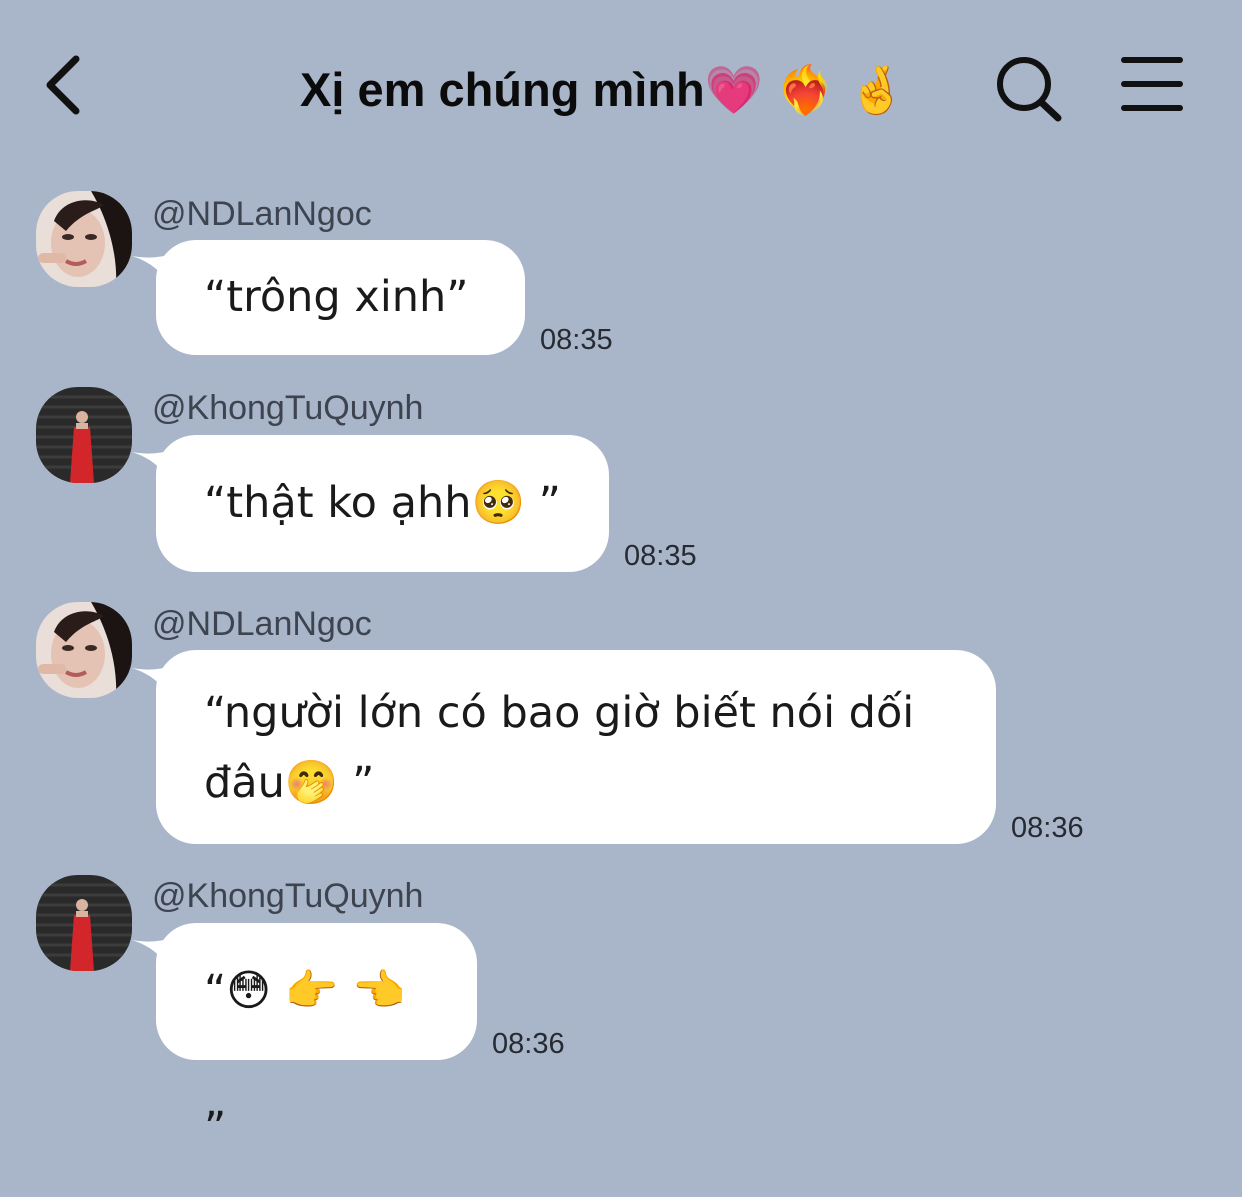 This screenshot has height=1197, width=1242. I want to click on message-bubble: “thật ko ạhh🥺 ”, so click(382, 503).